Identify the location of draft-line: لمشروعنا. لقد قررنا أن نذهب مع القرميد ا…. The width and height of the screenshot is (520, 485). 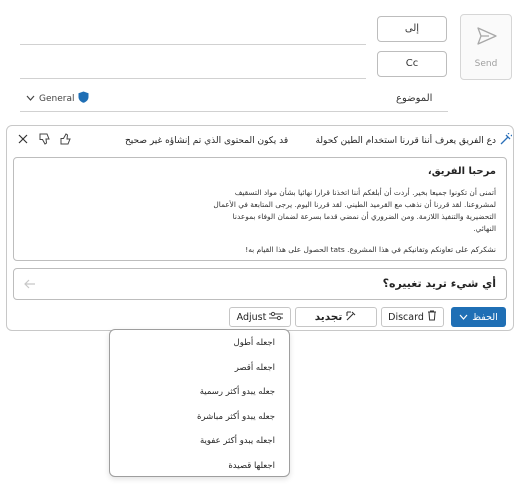
(354, 204).